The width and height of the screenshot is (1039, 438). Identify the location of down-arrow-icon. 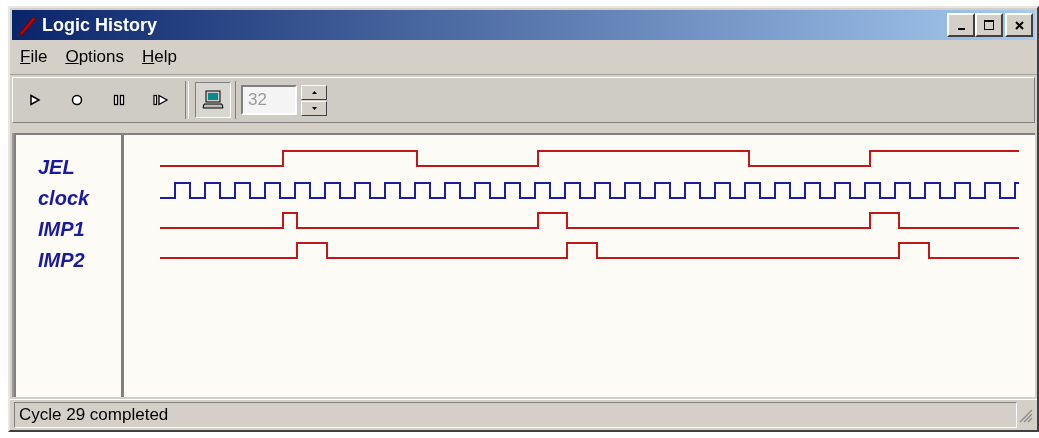
(314, 108).